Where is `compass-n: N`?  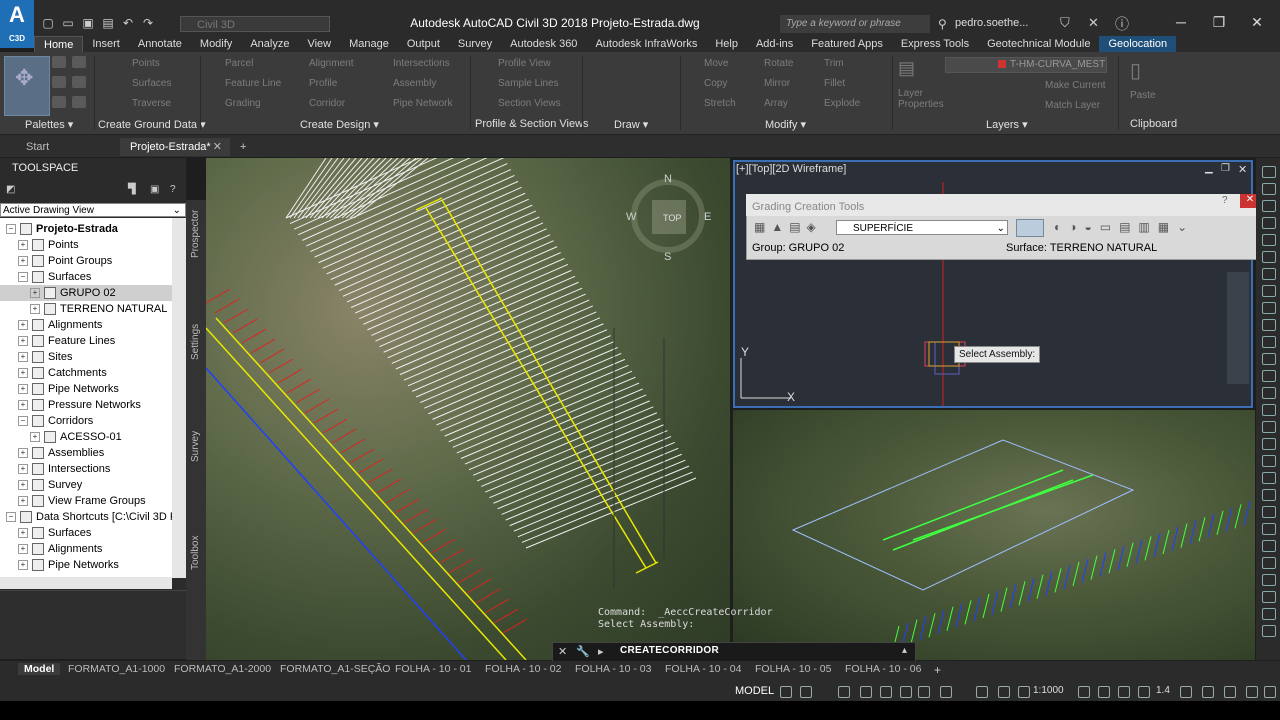
compass-n: N is located at coordinates (668, 179).